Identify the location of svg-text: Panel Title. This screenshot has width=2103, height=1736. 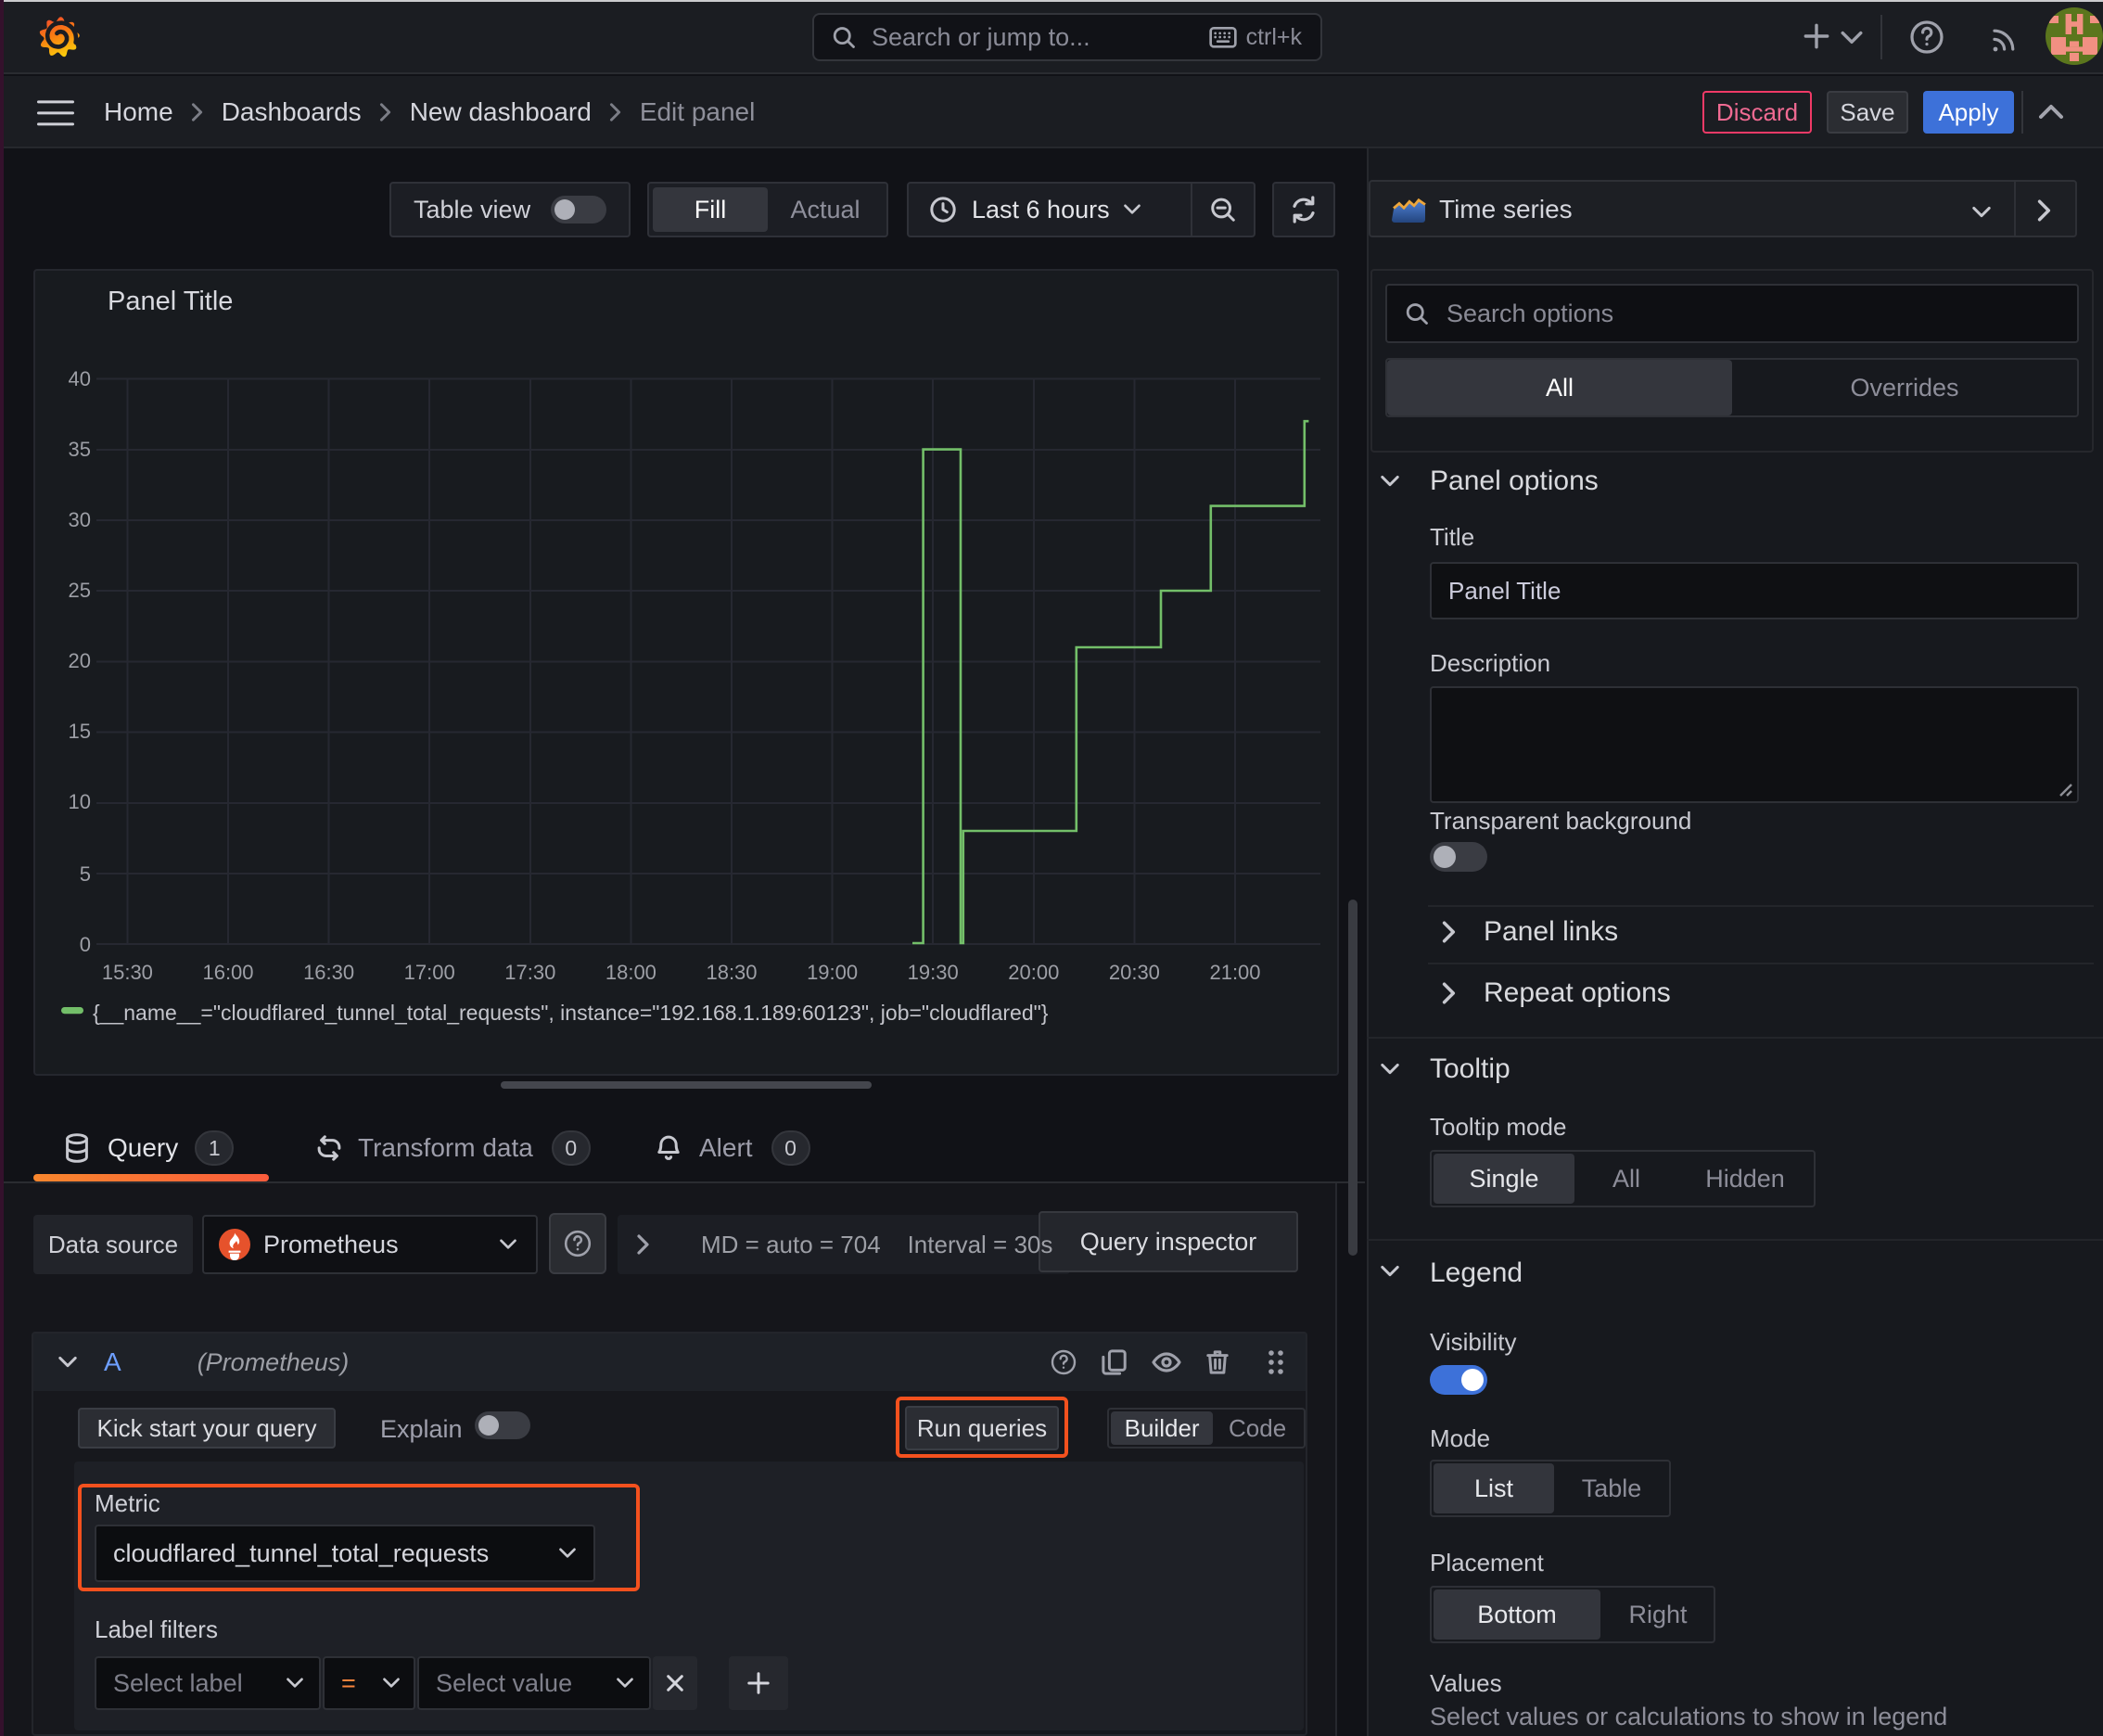
(170, 301).